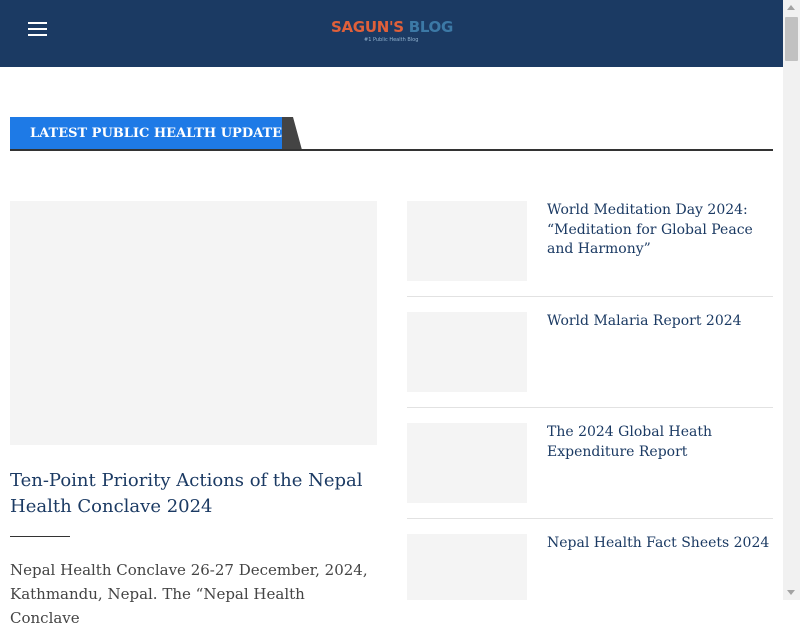 Image resolution: width=800 pixels, height=630 pixels. Describe the element at coordinates (791, 39) in the screenshot. I see `scrollbar-thumb` at that location.